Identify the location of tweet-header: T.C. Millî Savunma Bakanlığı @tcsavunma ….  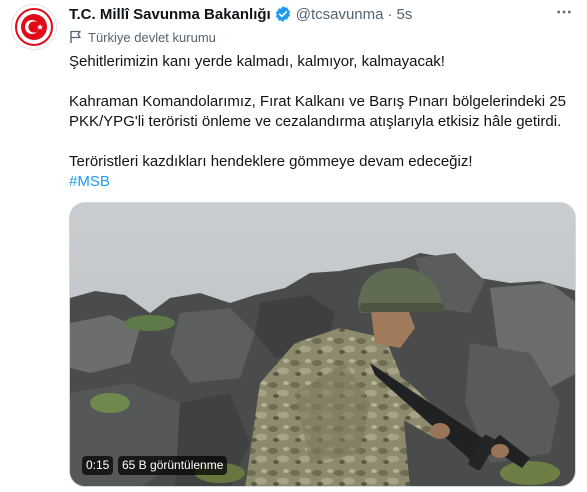
(321, 14).